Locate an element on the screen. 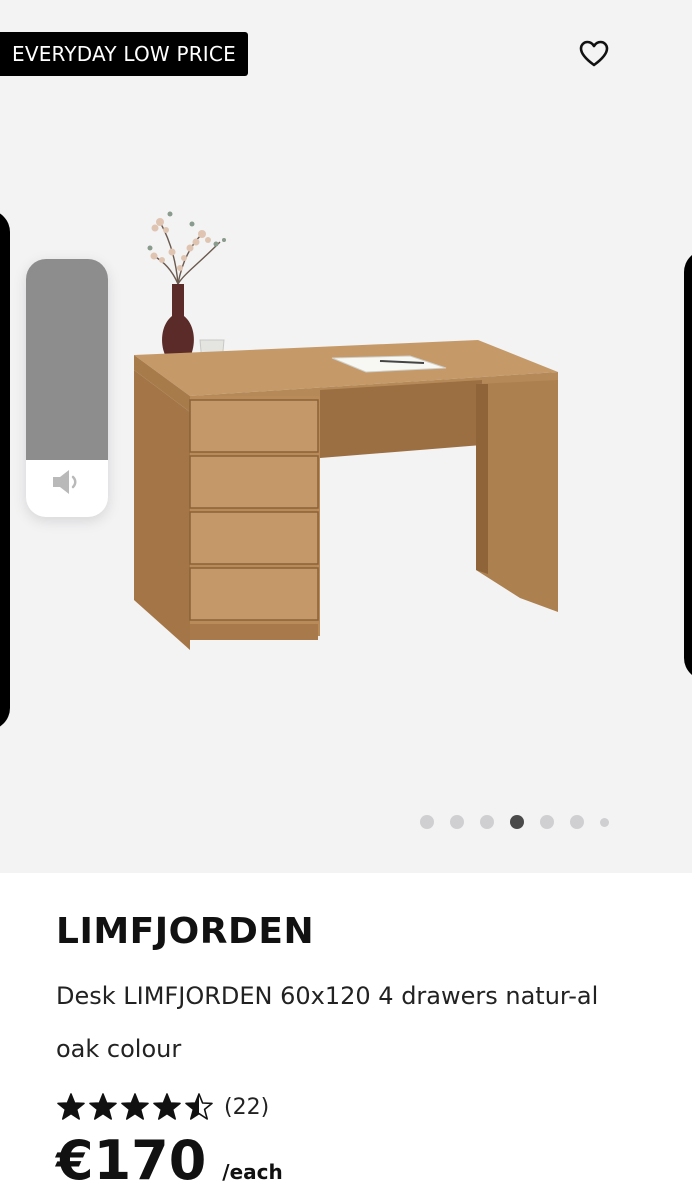 This screenshot has width=692, height=1200. pagination-dot-active is located at coordinates (517, 822).